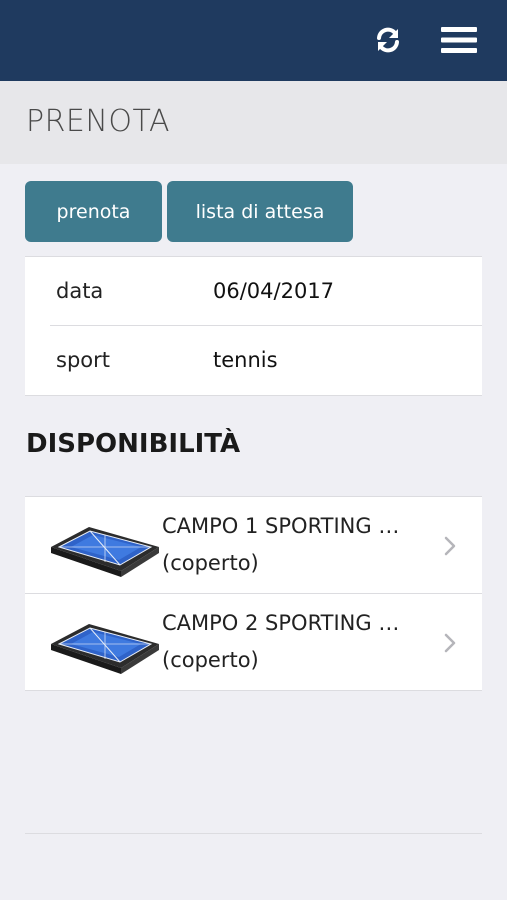  I want to click on date-row: data 06/04/2017, so click(253, 291).